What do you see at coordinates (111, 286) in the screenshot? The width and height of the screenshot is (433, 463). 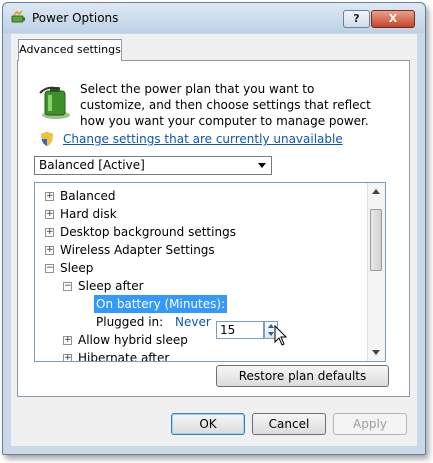 I see `tree-item-label: Sleep after` at bounding box center [111, 286].